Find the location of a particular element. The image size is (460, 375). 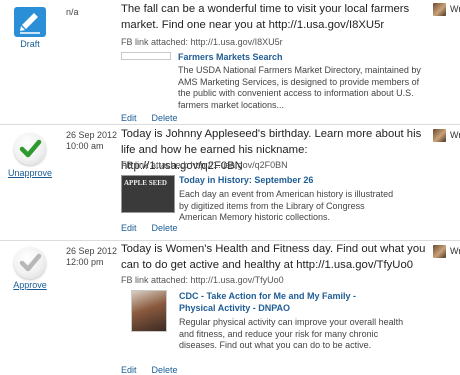

checkmark-green-icon is located at coordinates (30, 149).